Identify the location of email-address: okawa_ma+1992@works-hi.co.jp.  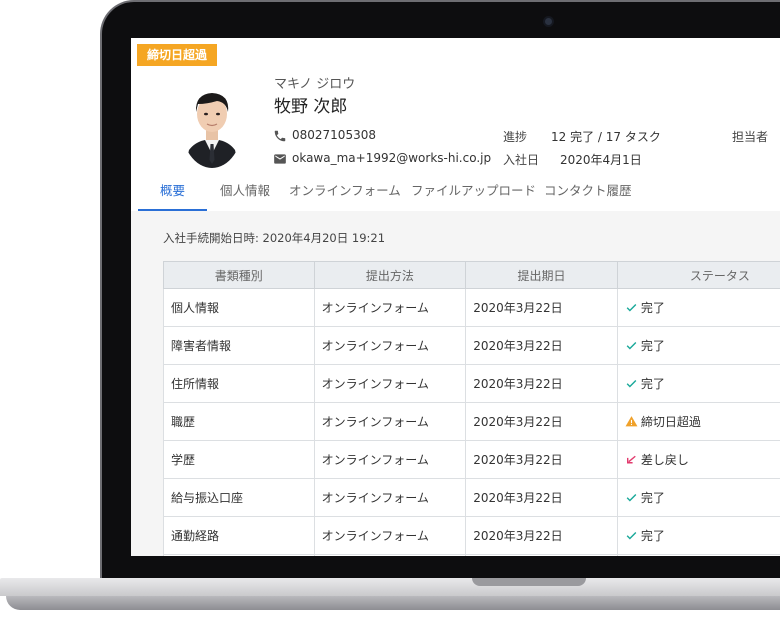
(391, 158).